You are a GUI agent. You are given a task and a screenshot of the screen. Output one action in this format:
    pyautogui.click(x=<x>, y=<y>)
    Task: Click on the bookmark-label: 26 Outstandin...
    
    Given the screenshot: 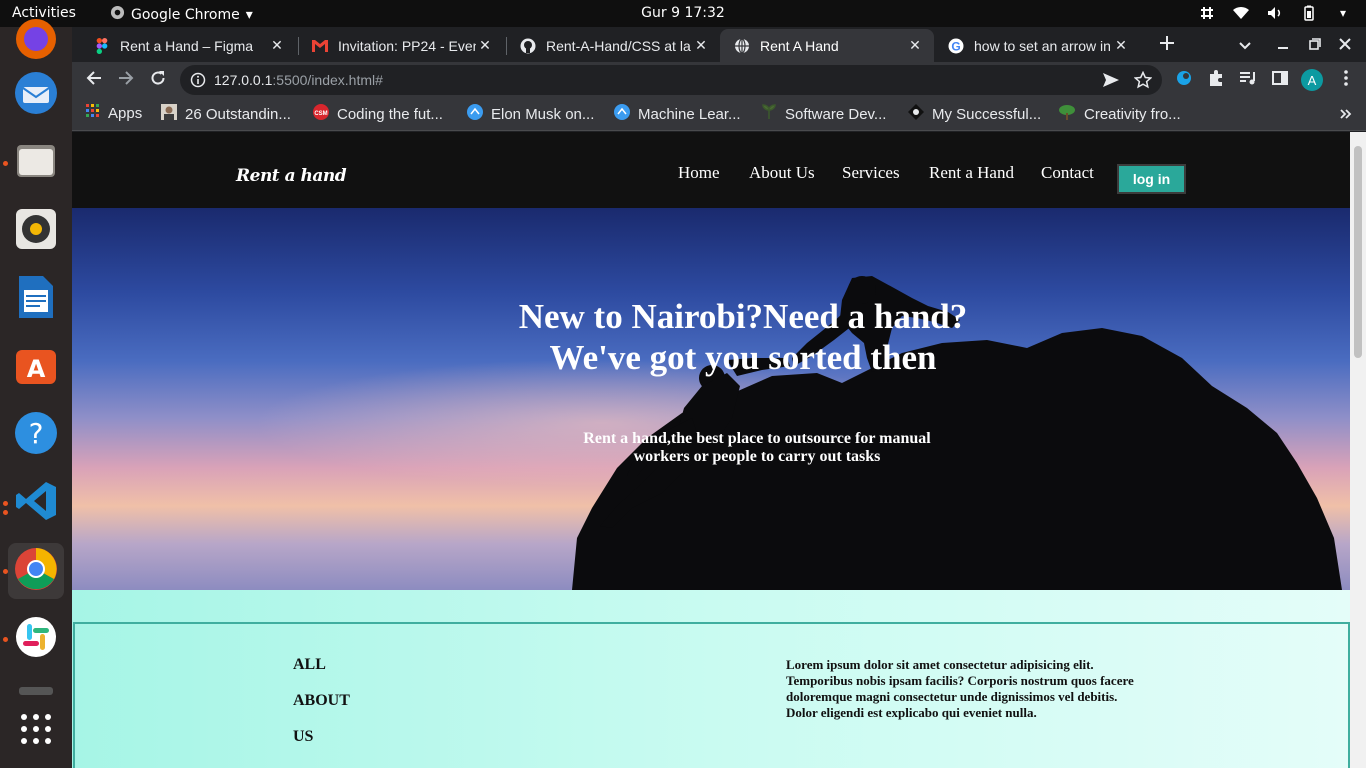 What is the action you would take?
    pyautogui.click(x=238, y=114)
    